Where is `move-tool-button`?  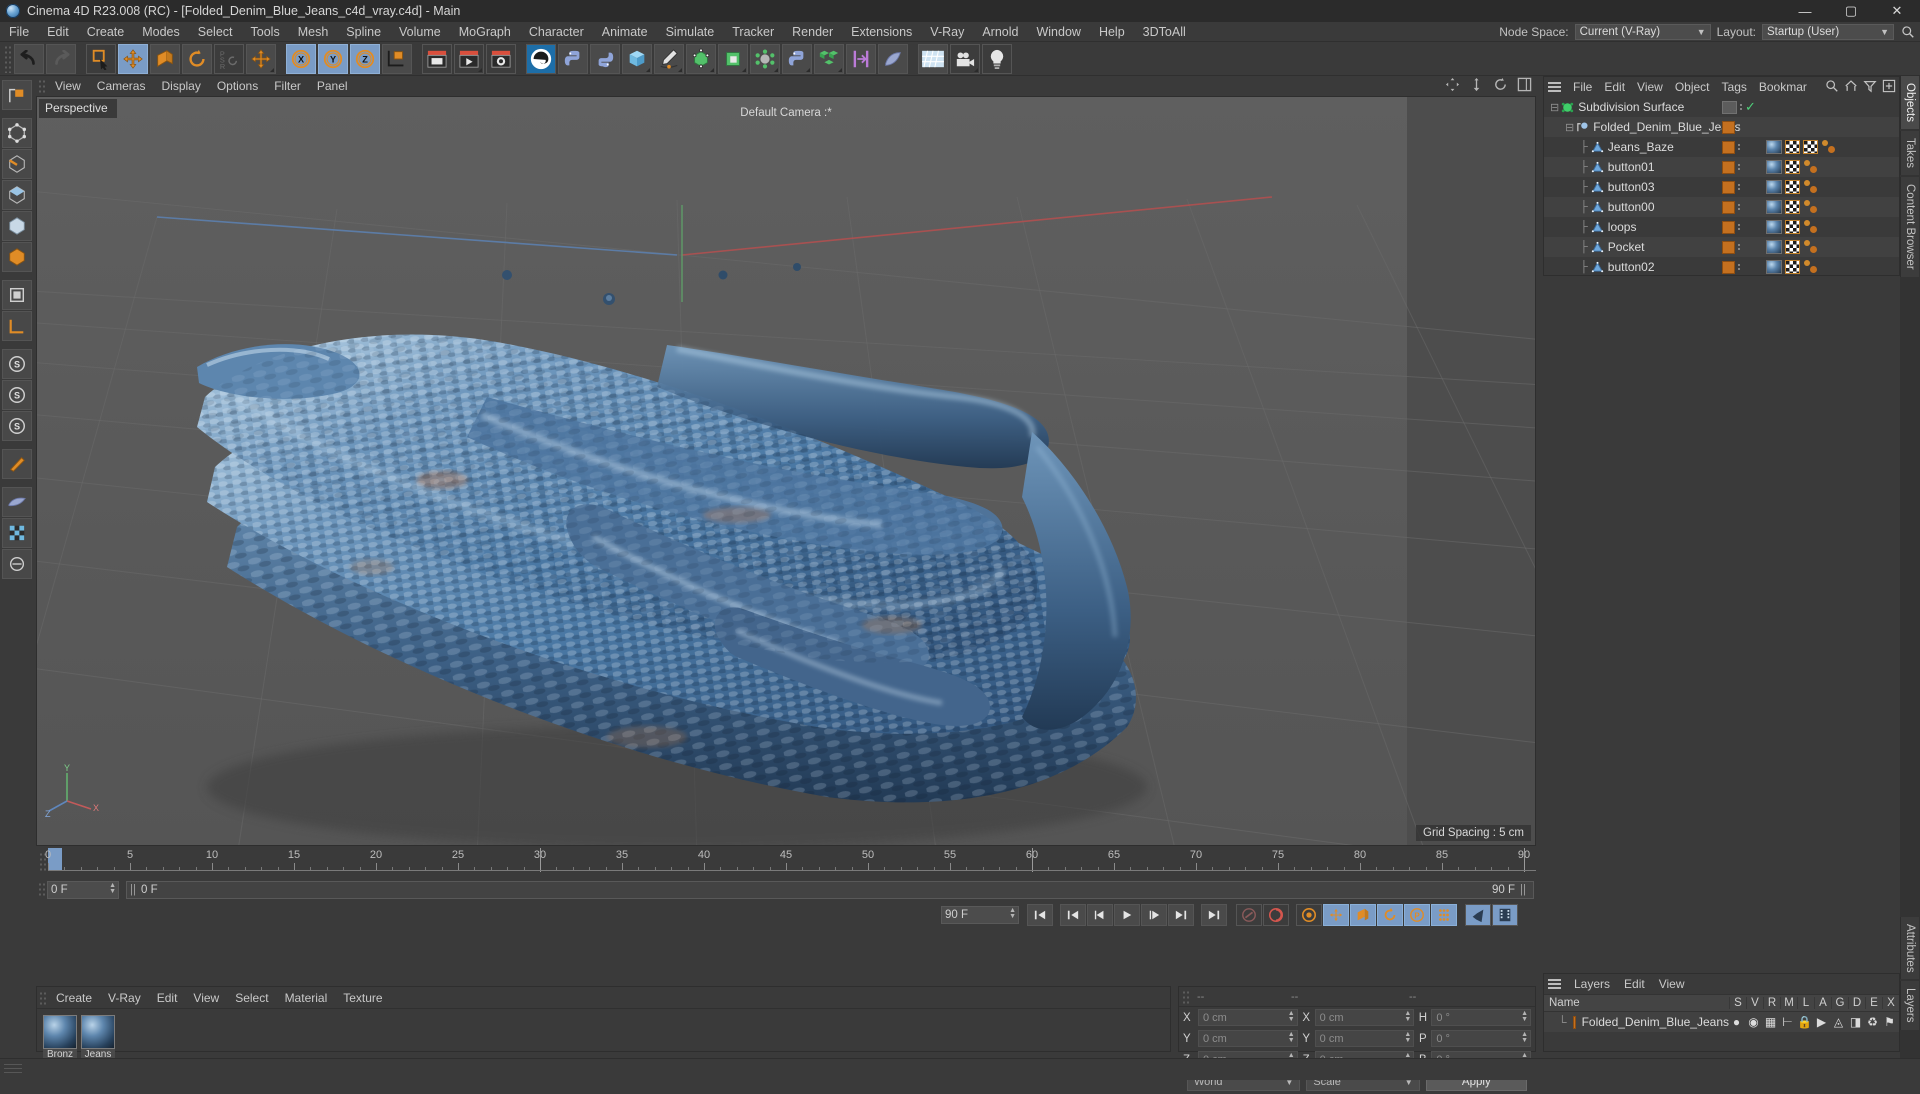 move-tool-button is located at coordinates (133, 59).